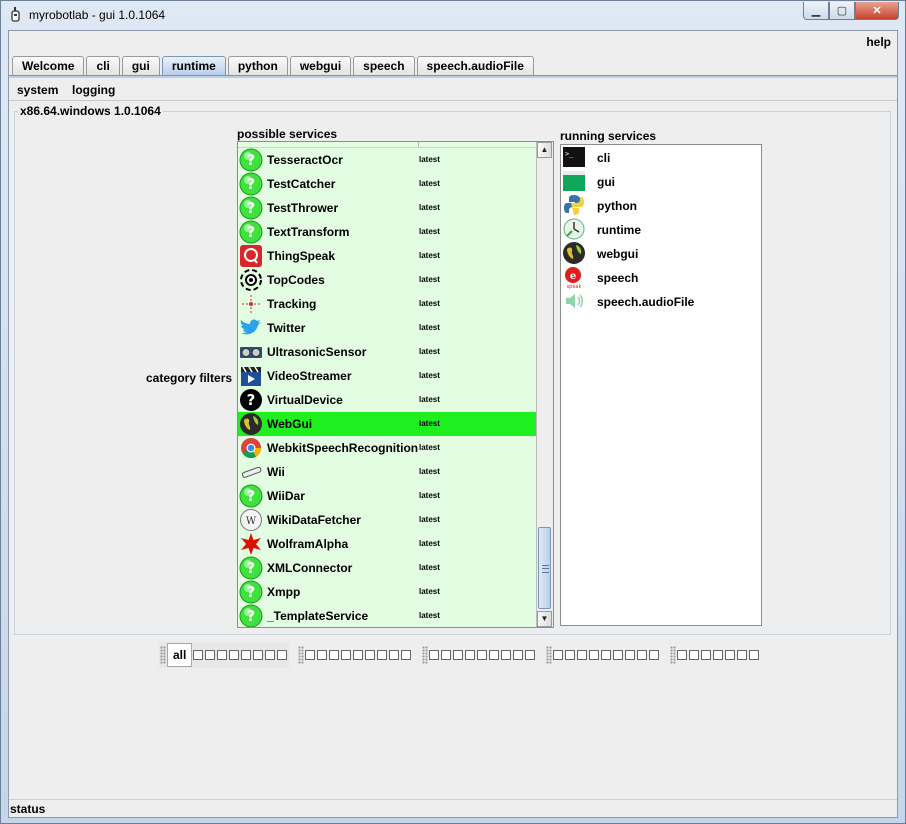 The width and height of the screenshot is (906, 824). I want to click on tab-speech-audiofile: speech.audioFile, so click(475, 65).